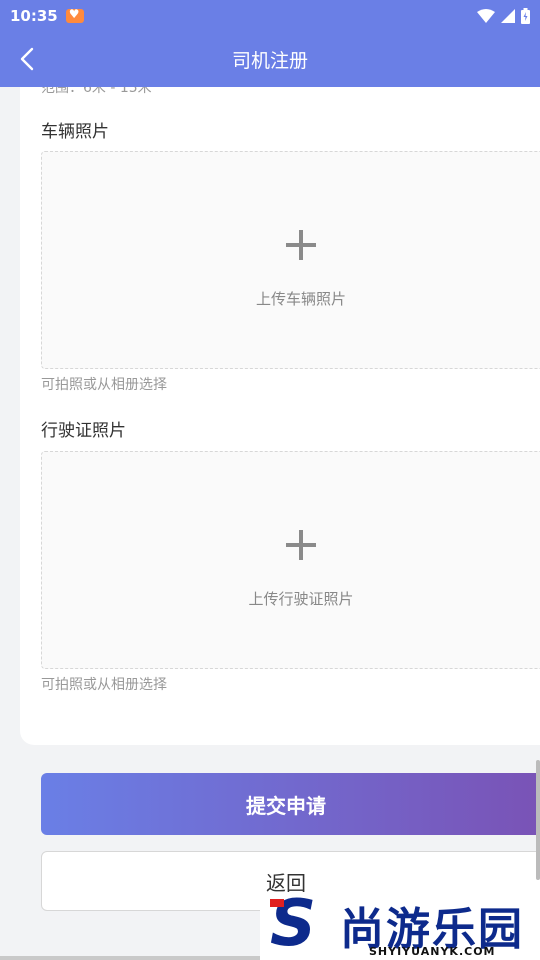 This screenshot has height=960, width=540. What do you see at coordinates (74, 15) in the screenshot?
I see `app-notification-icon` at bounding box center [74, 15].